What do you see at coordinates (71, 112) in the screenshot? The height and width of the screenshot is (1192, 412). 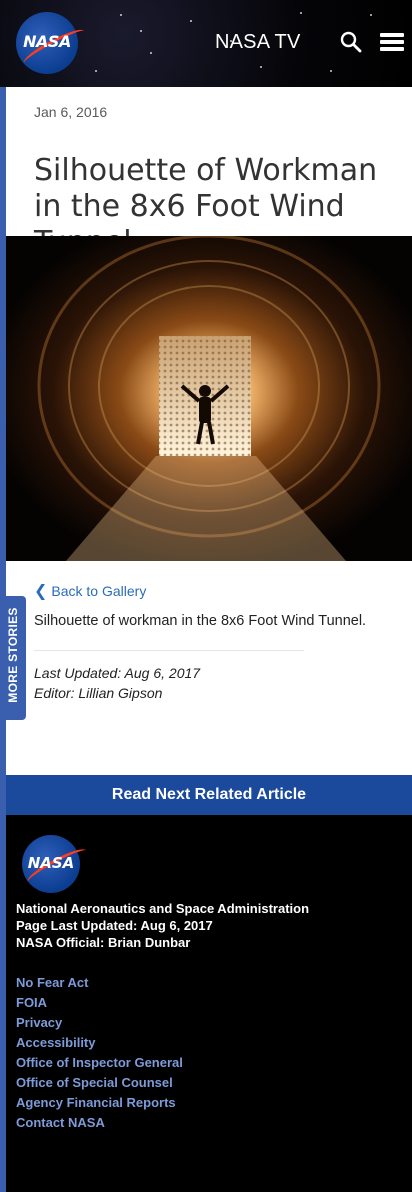 I see `article-date: Jan 6, 2016` at bounding box center [71, 112].